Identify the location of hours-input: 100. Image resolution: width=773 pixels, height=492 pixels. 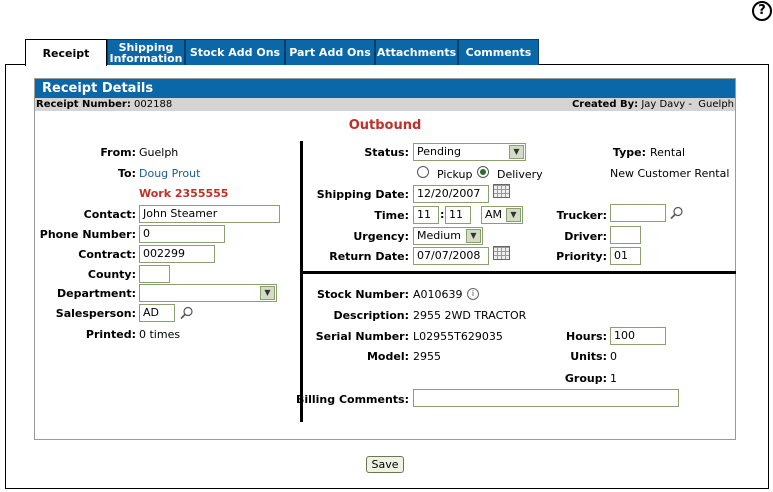
(638, 336).